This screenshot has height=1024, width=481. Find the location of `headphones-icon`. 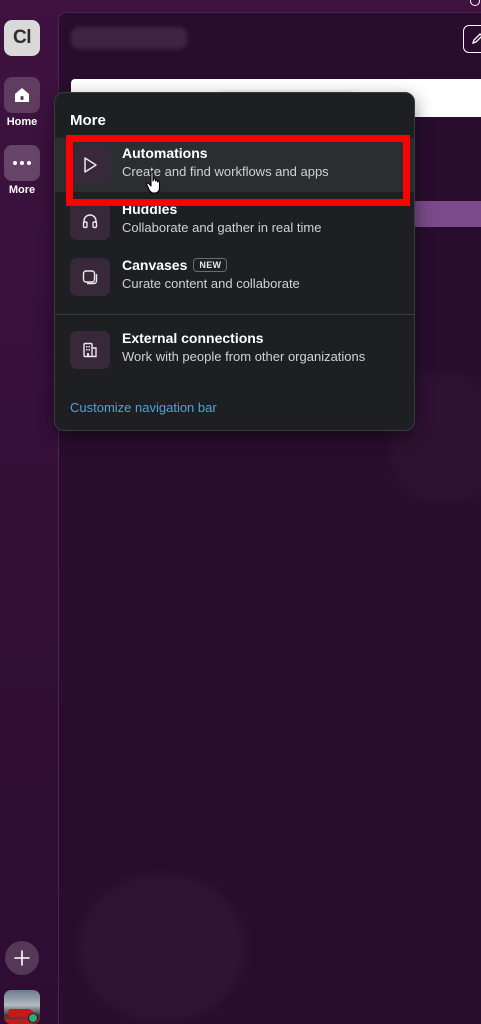

headphones-icon is located at coordinates (90, 221).